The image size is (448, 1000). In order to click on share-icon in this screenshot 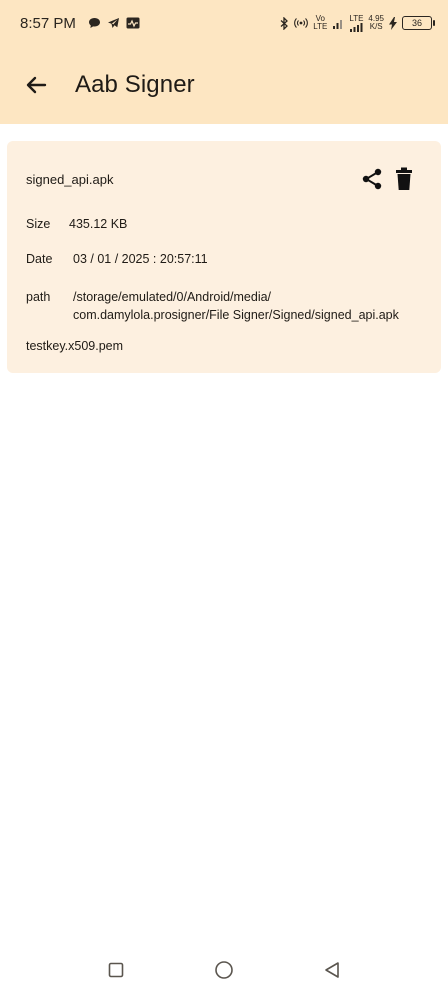, I will do `click(372, 179)`.